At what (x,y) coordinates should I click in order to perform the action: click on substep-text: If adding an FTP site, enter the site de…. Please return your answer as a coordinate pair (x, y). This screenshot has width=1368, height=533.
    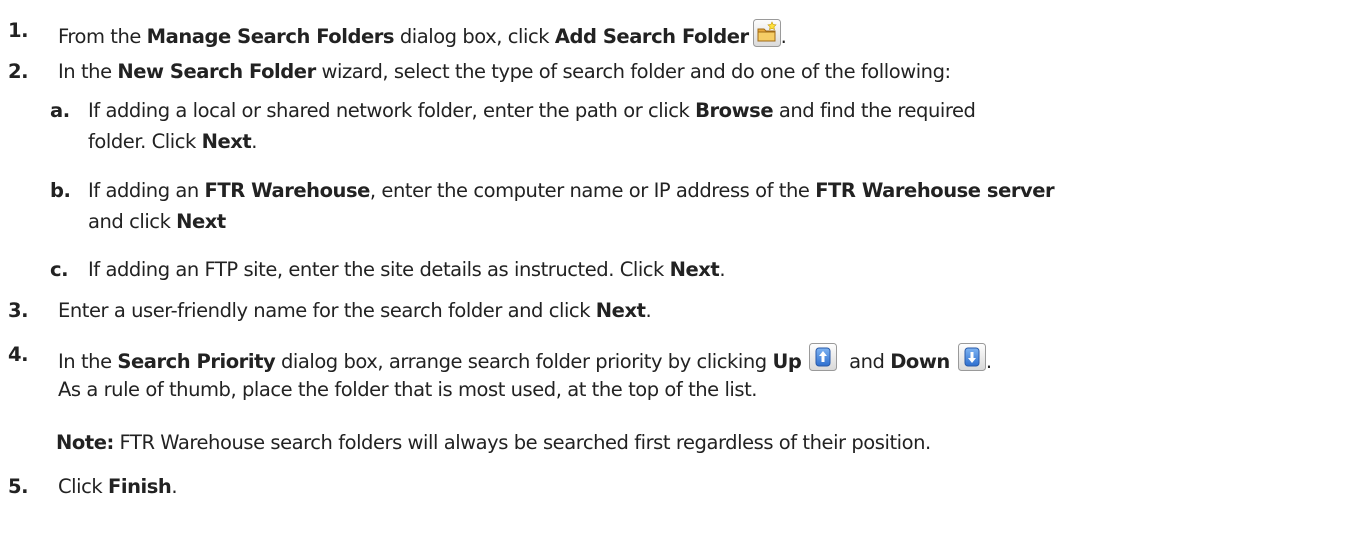
    Looking at the image, I should click on (407, 269).